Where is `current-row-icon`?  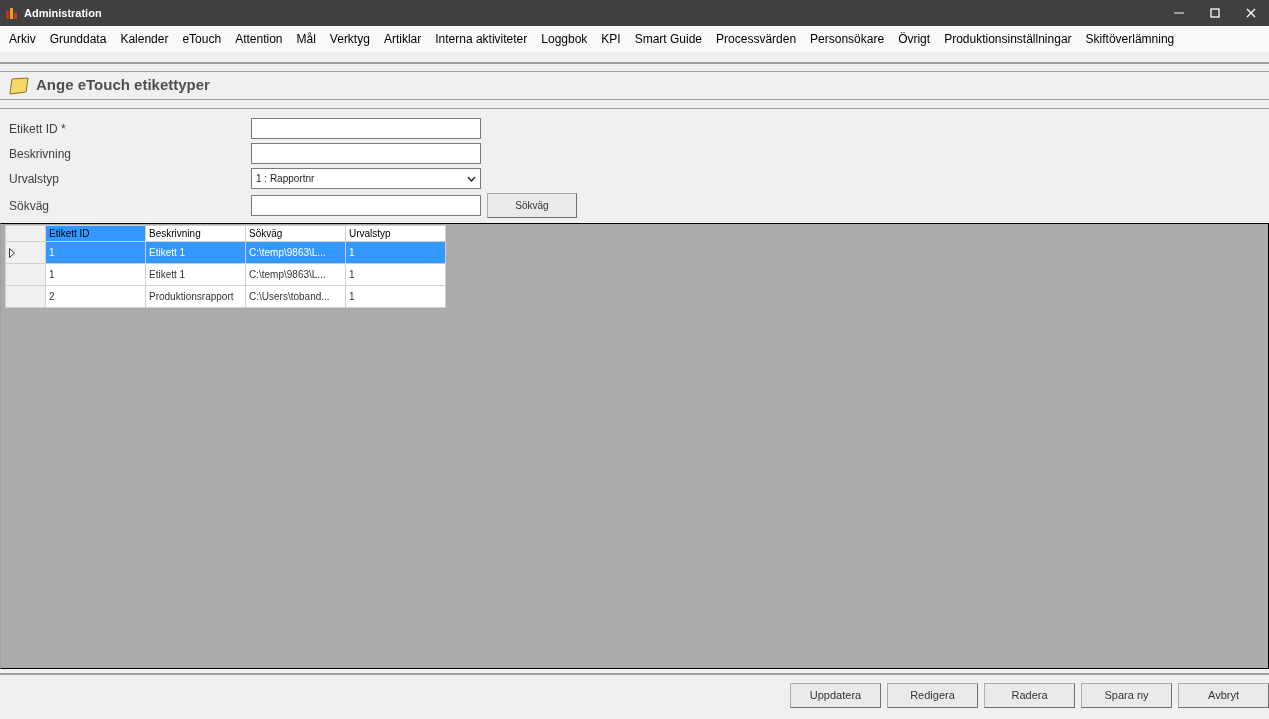
current-row-icon is located at coordinates (12, 253).